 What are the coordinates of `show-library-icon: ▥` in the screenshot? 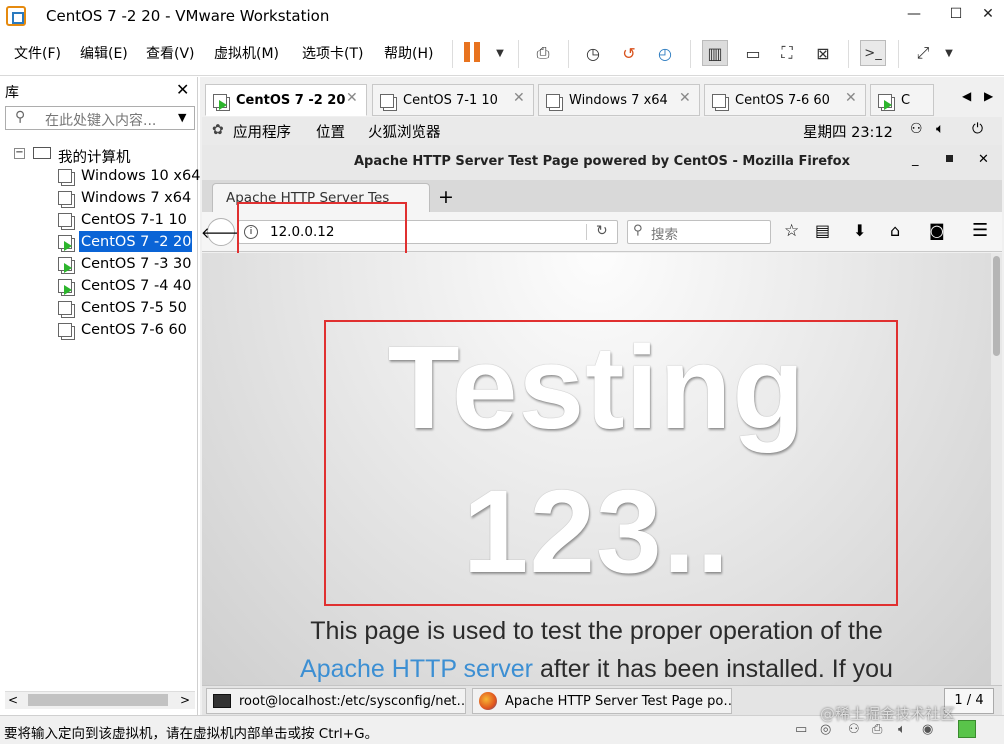 It's located at (715, 53).